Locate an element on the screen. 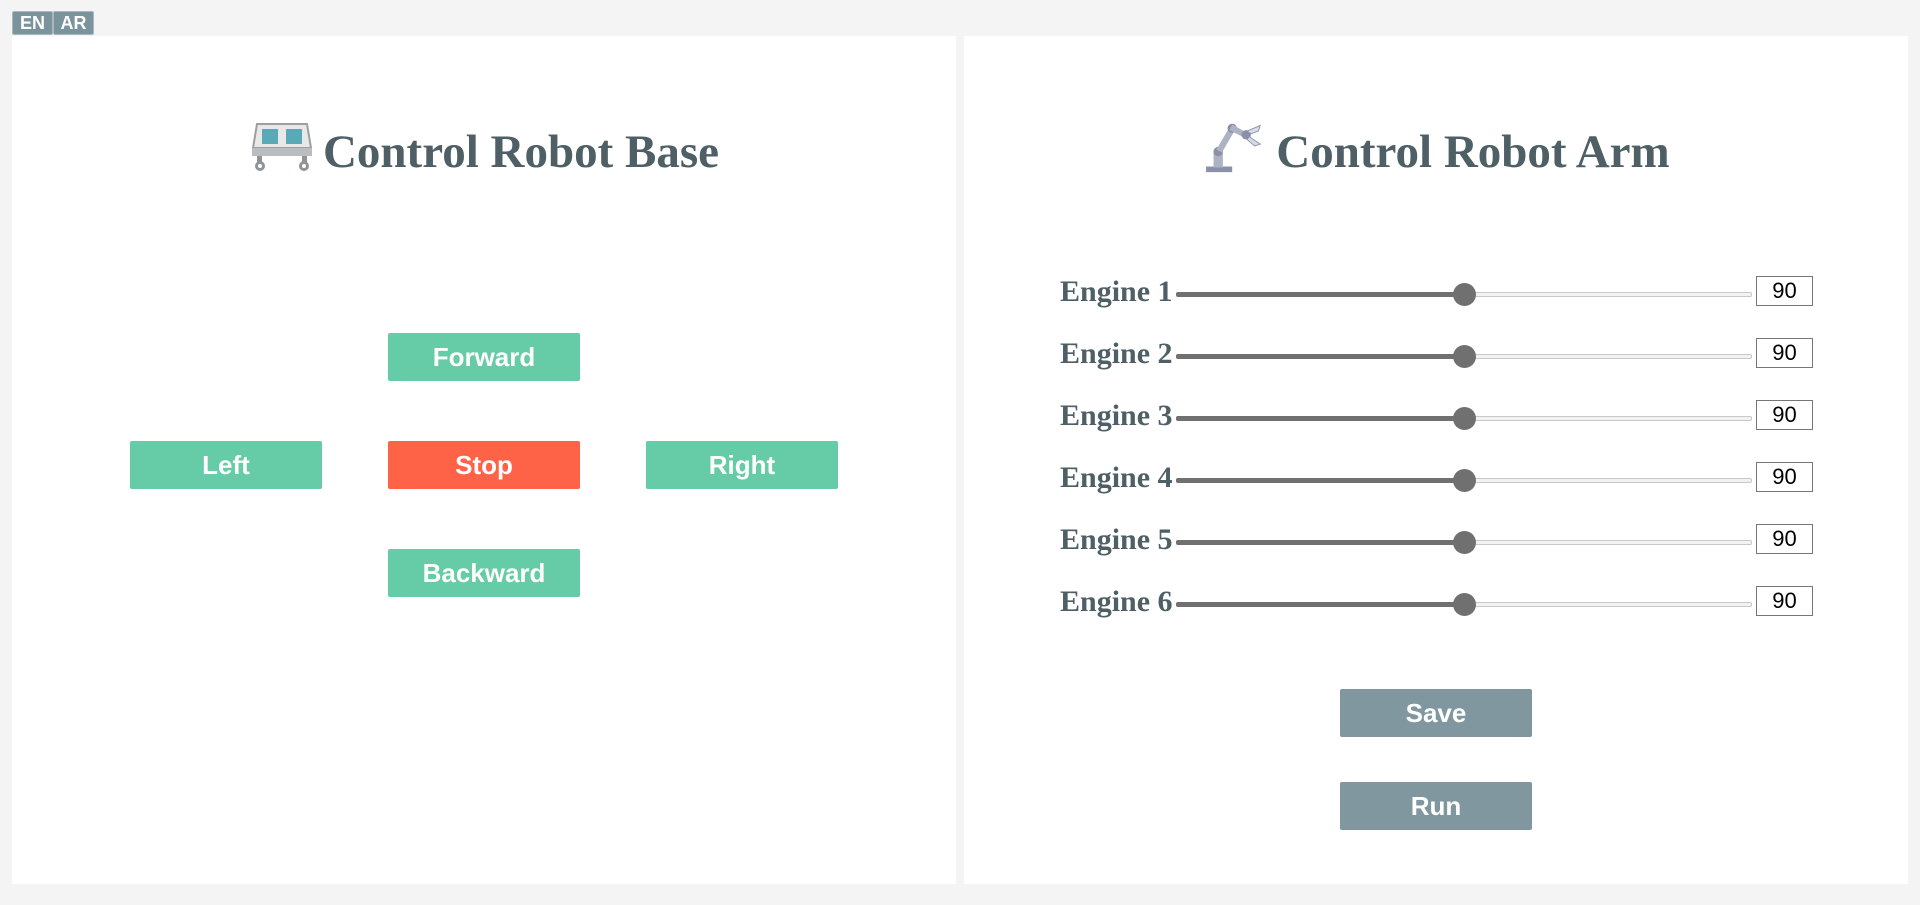 The height and width of the screenshot is (905, 1920). base-title-row: Control Robot Base is located at coordinates (484, 148).